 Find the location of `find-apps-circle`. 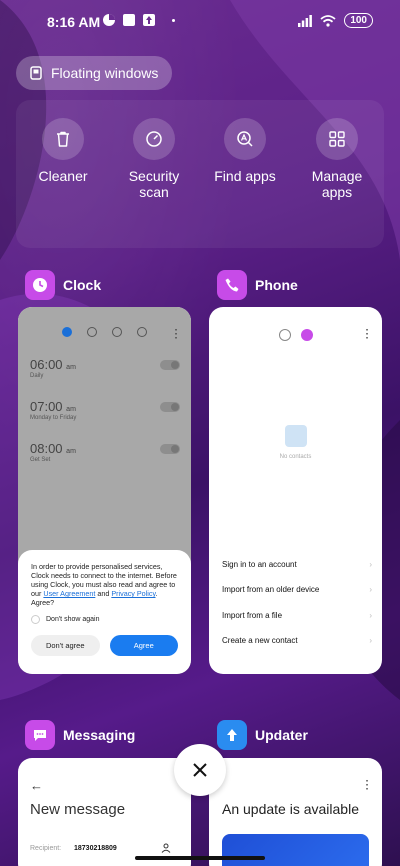

find-apps-circle is located at coordinates (245, 139).